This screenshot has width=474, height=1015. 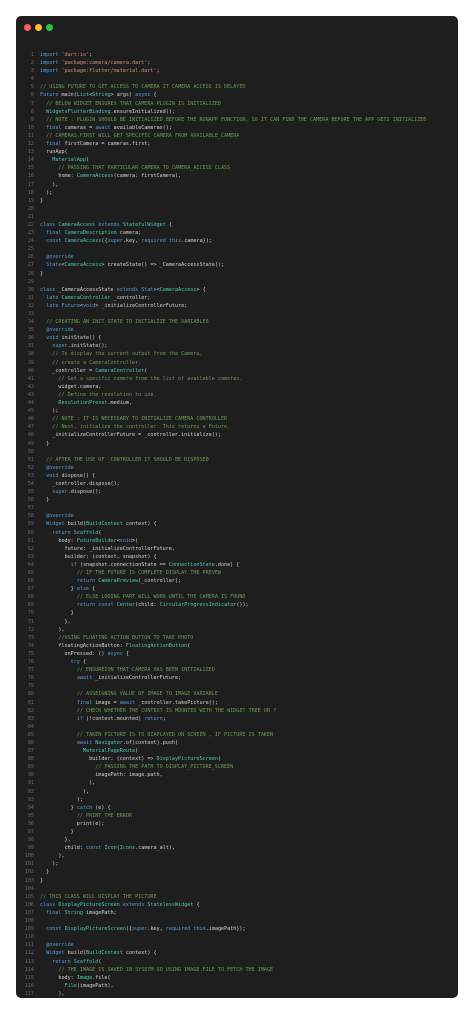 What do you see at coordinates (63, 662) in the screenshot?
I see `code-text: try {` at bounding box center [63, 662].